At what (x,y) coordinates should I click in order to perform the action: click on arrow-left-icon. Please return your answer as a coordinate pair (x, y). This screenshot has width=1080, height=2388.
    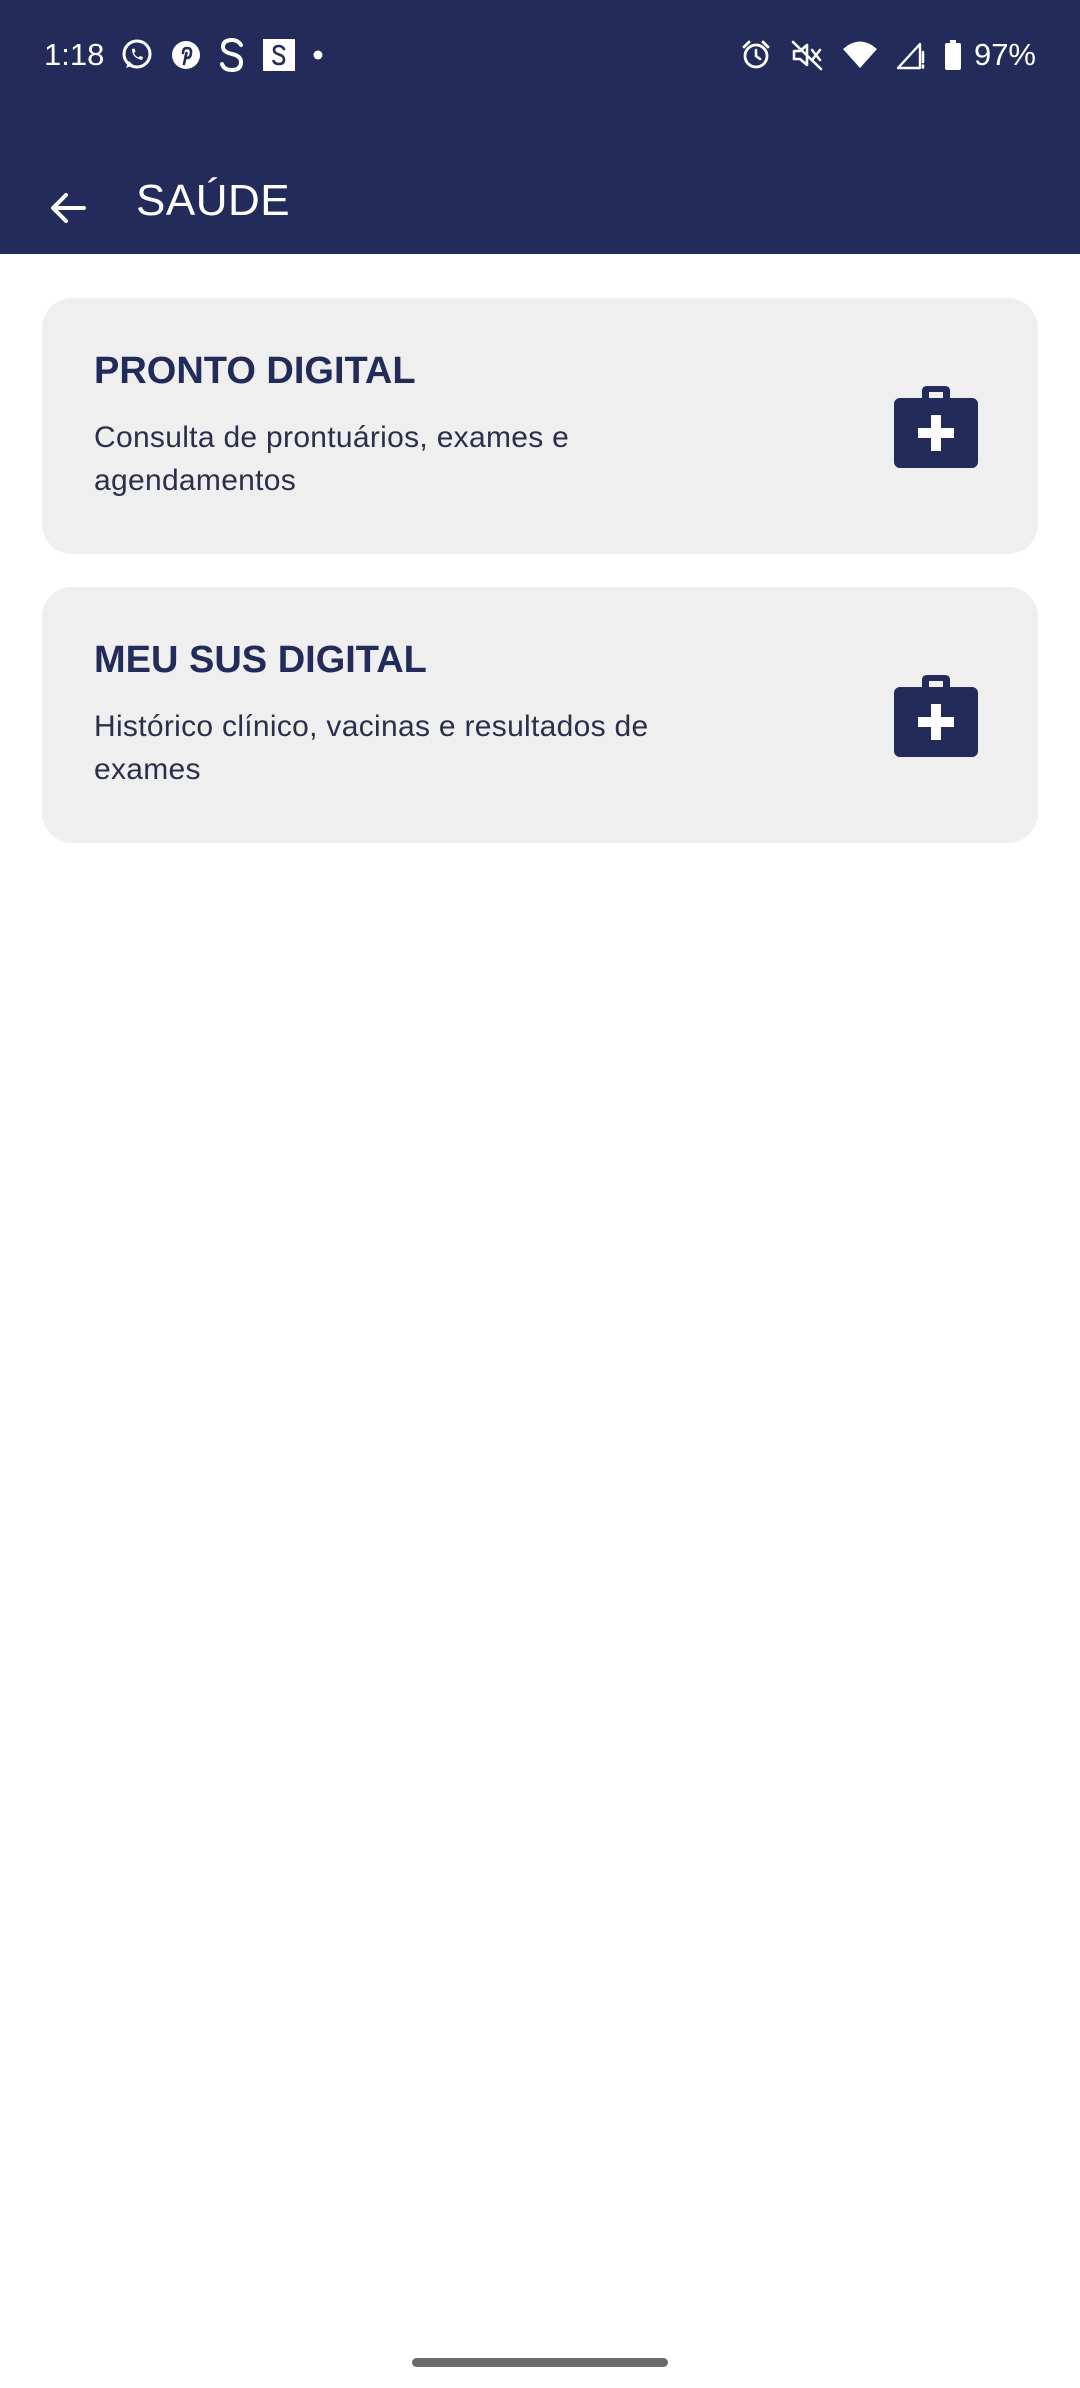
    Looking at the image, I should click on (68, 208).